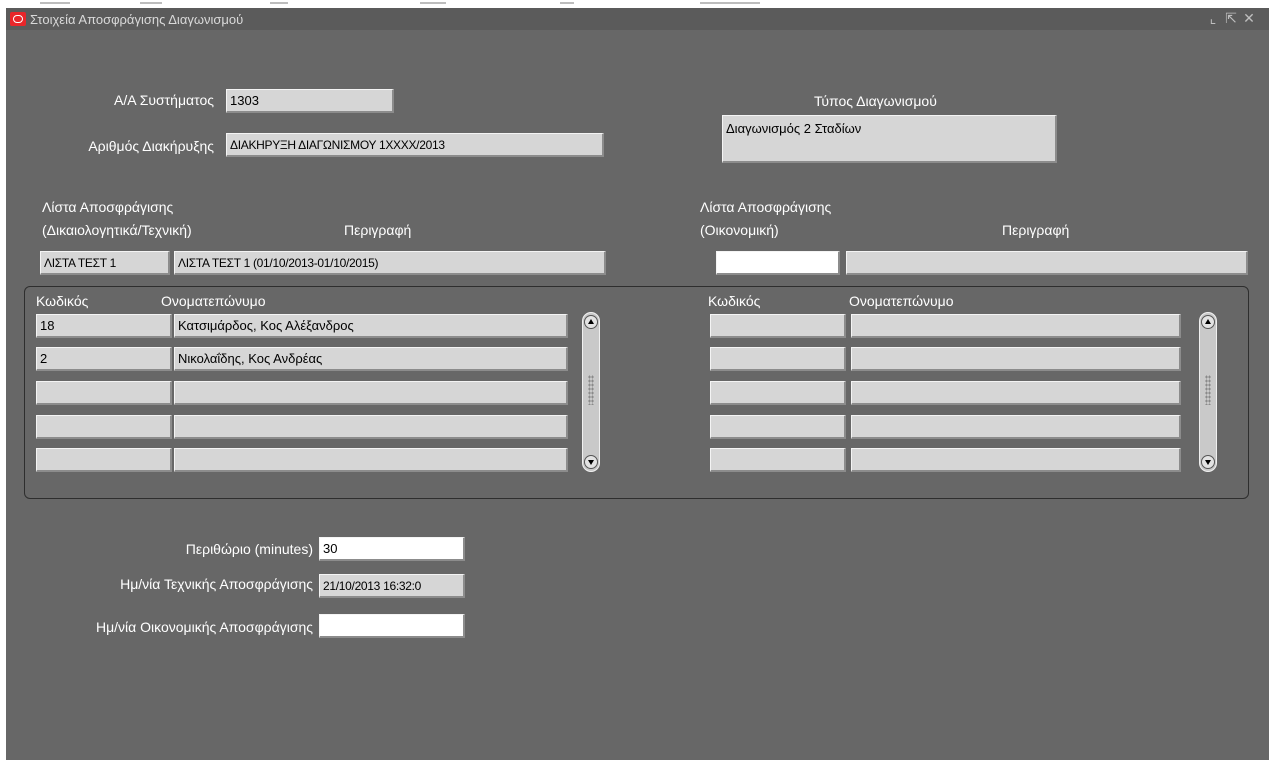 The height and width of the screenshot is (760, 1269). What do you see at coordinates (1249, 18) in the screenshot?
I see `close-icon: ✕` at bounding box center [1249, 18].